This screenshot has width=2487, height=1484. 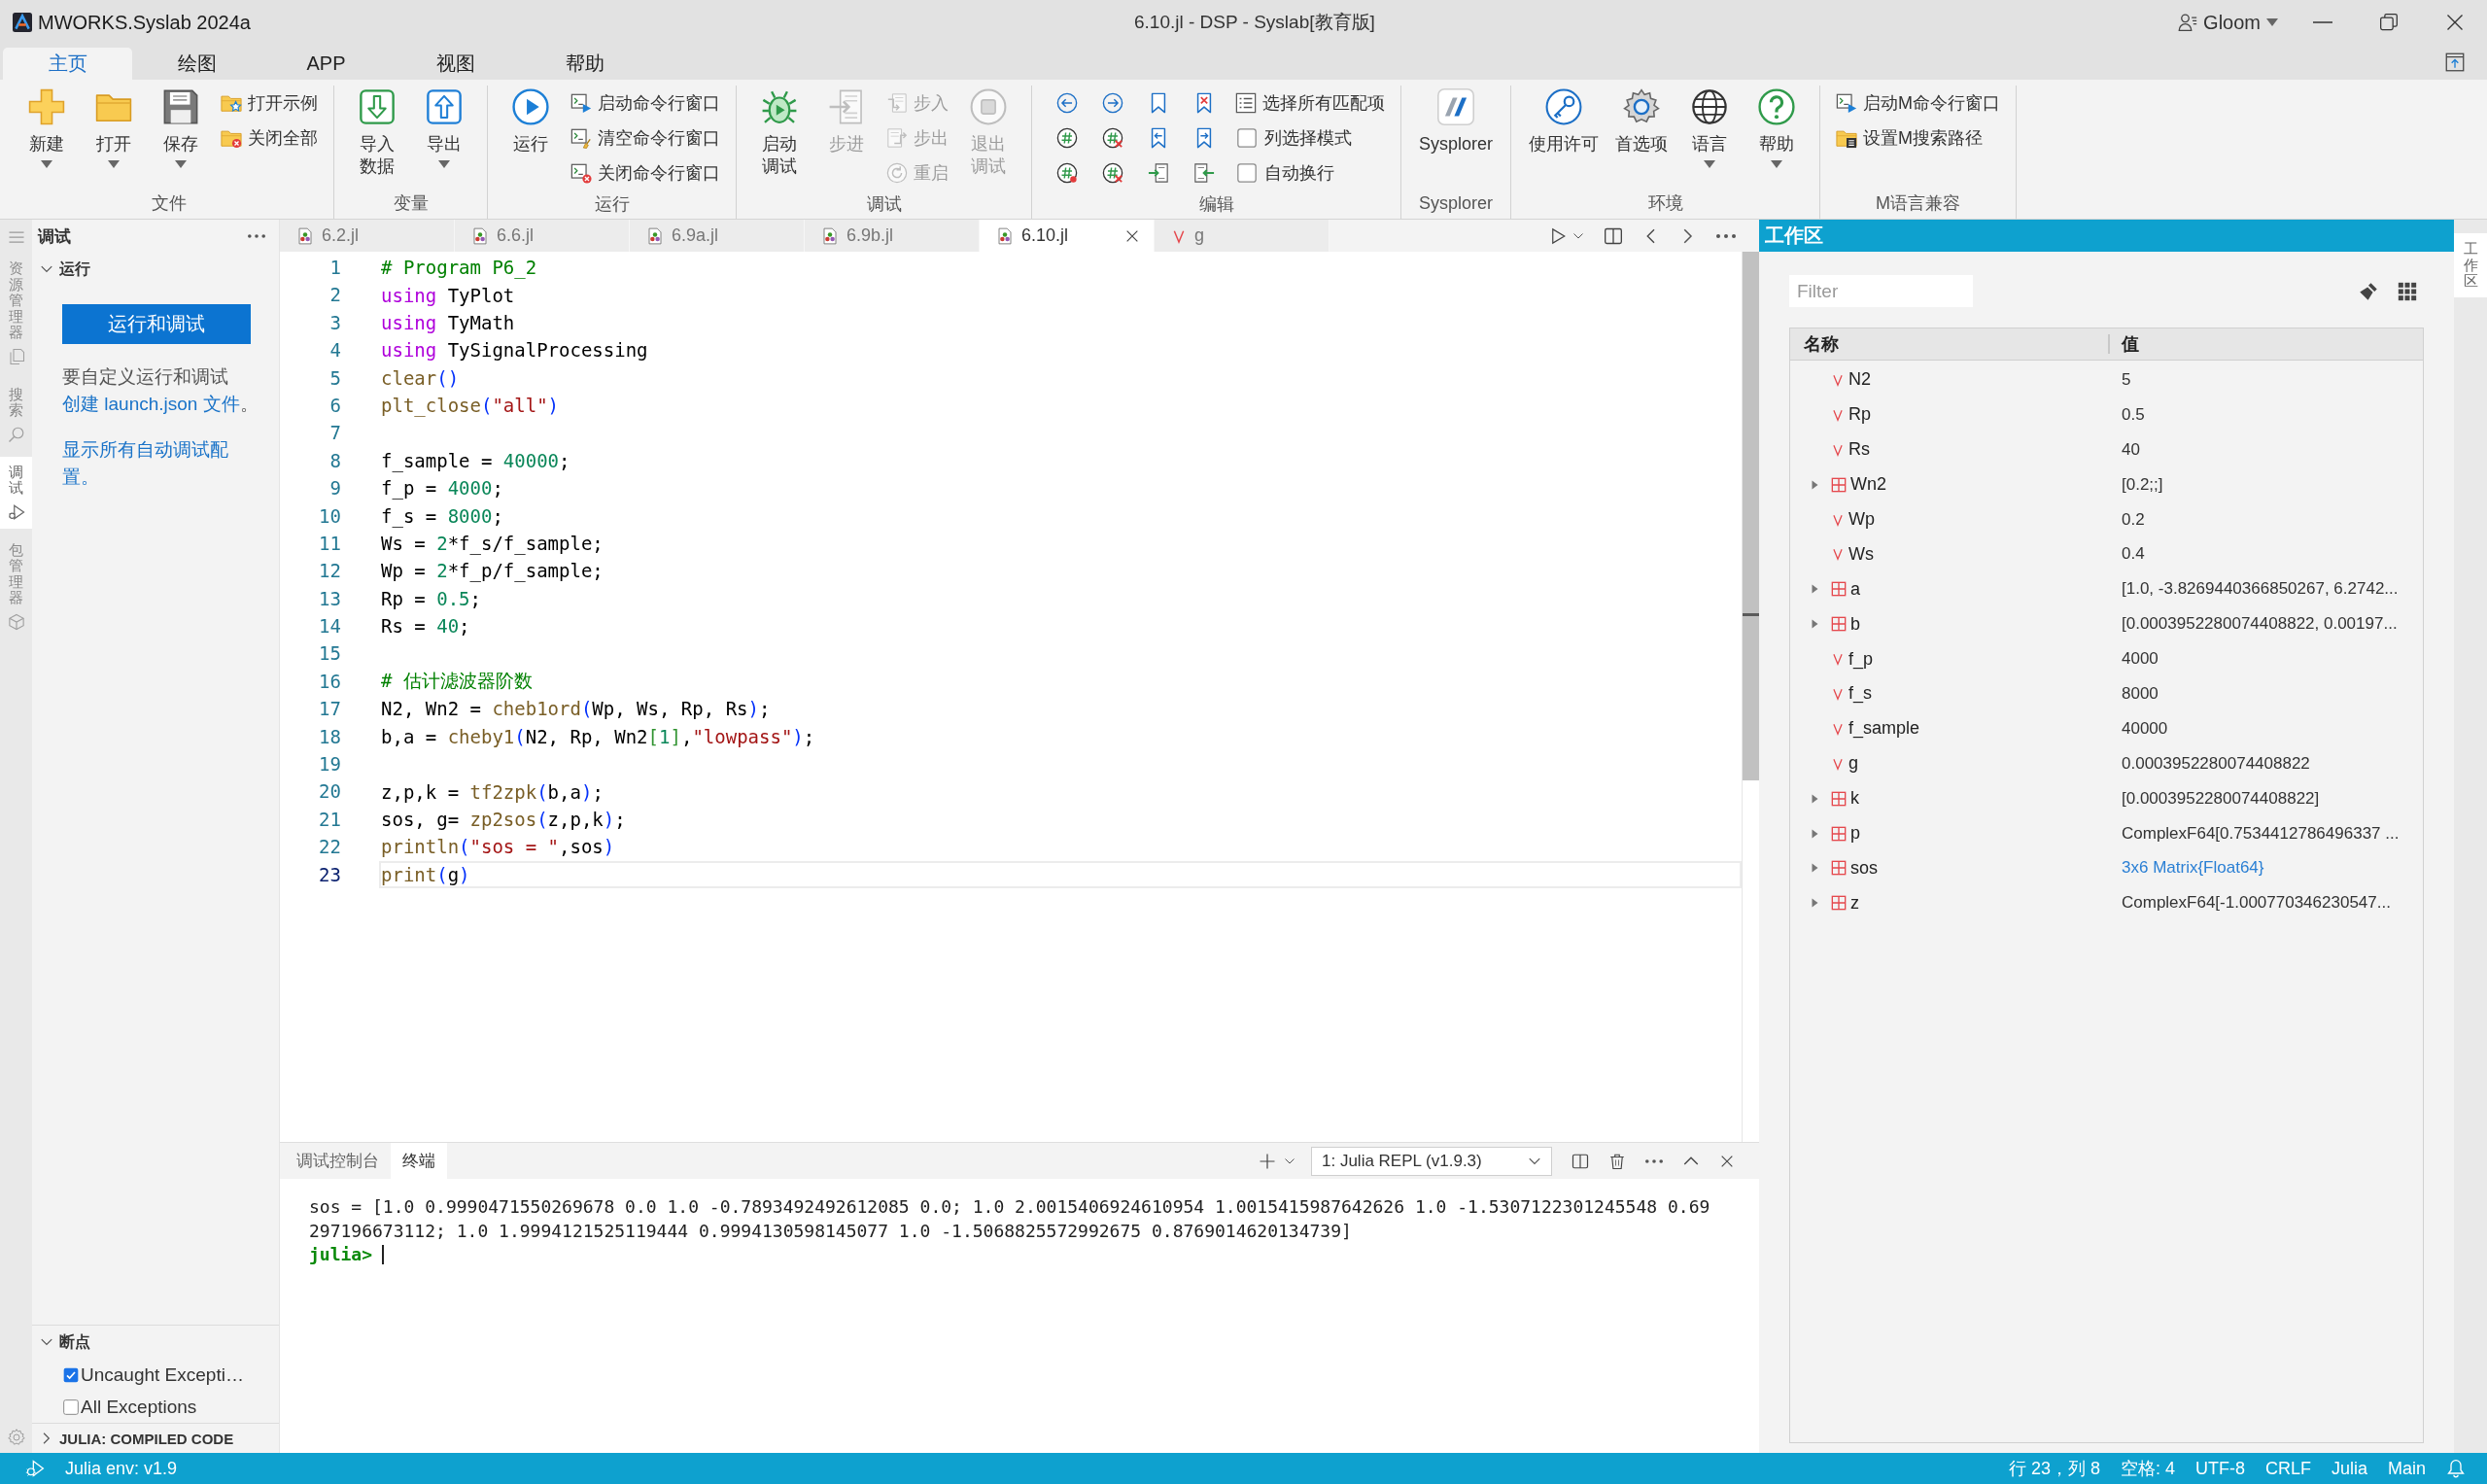 I want to click on hash-dot-icon, so click(x=1066, y=173).